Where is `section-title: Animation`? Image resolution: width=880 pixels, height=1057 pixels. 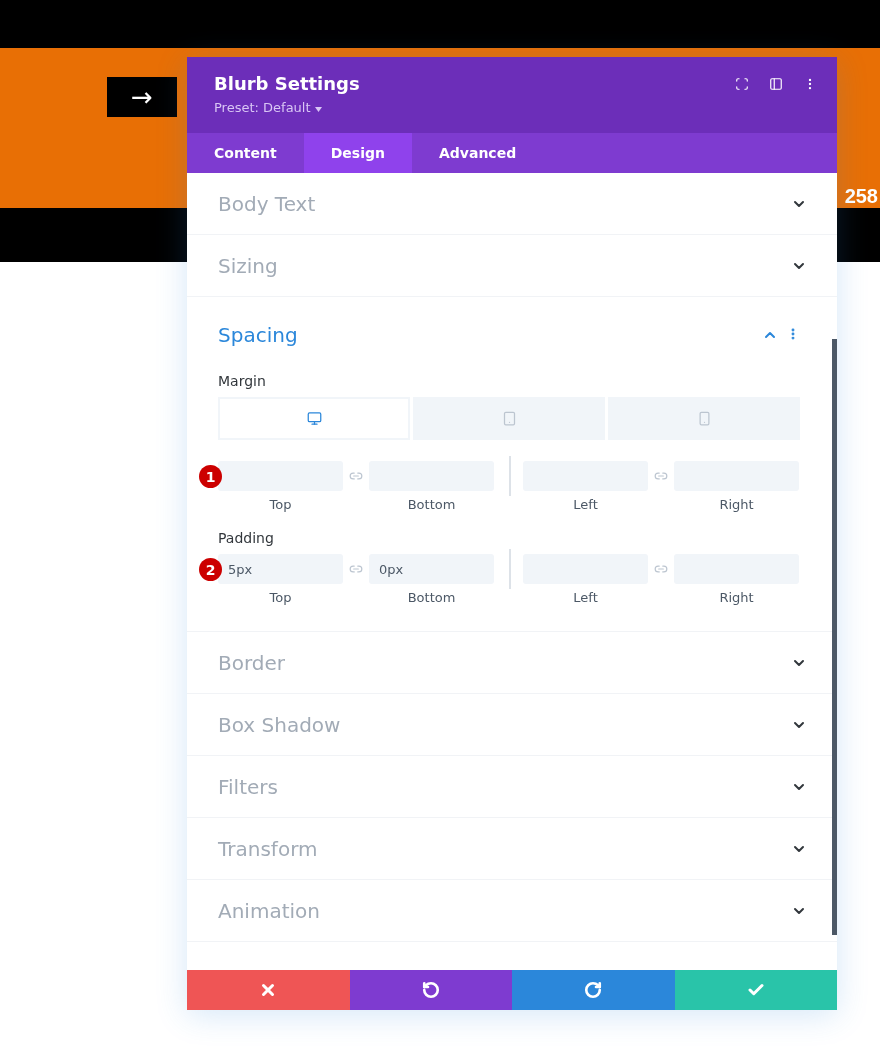
section-title: Animation is located at coordinates (269, 910).